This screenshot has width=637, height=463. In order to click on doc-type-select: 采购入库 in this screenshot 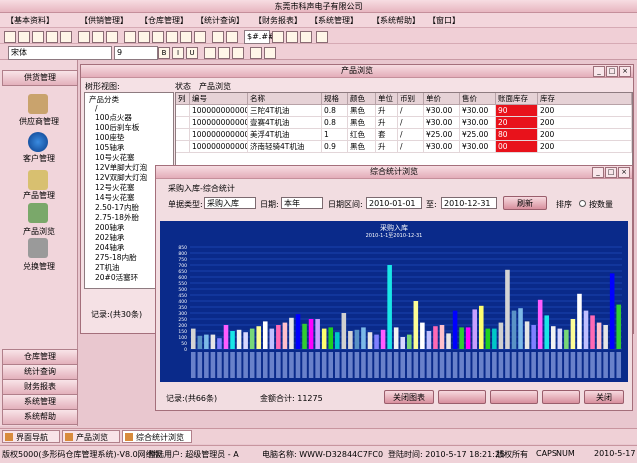, I will do `click(230, 203)`.